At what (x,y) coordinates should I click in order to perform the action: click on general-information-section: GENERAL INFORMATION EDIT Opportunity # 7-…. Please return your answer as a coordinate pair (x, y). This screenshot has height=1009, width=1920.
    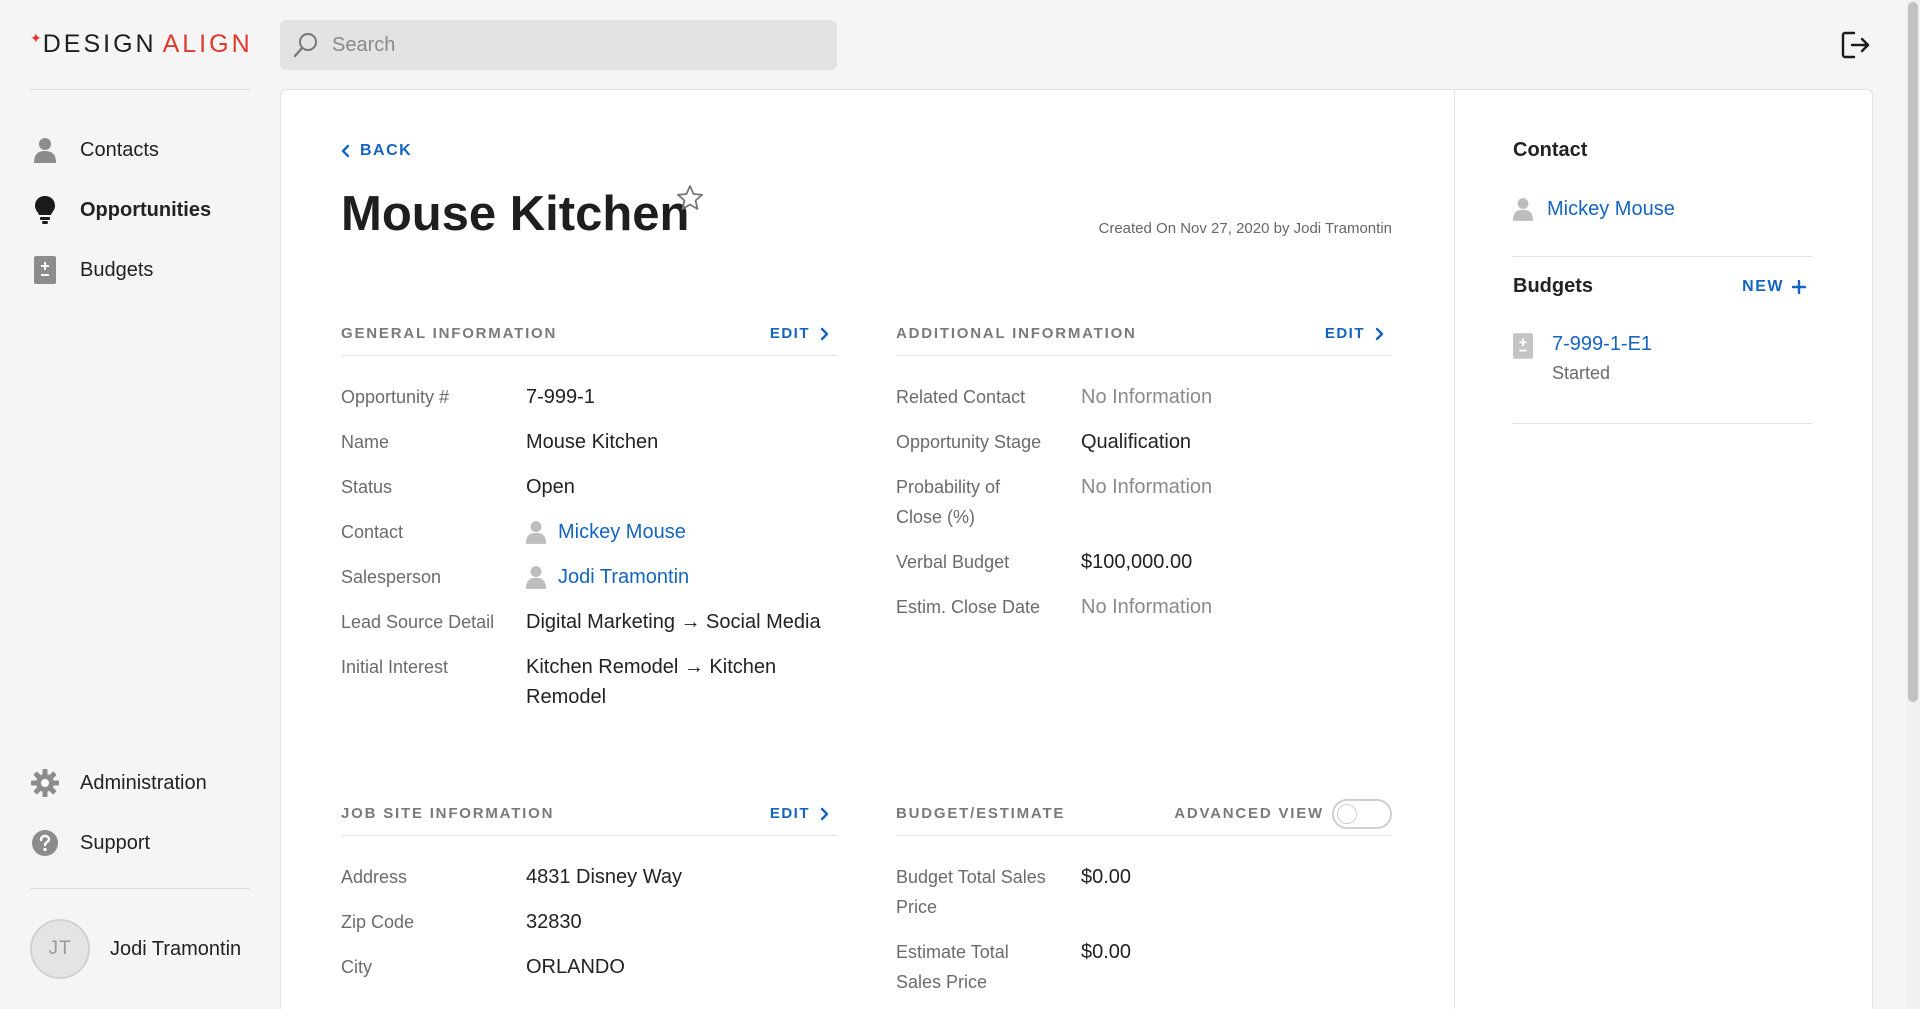
    Looking at the image, I should click on (589, 523).